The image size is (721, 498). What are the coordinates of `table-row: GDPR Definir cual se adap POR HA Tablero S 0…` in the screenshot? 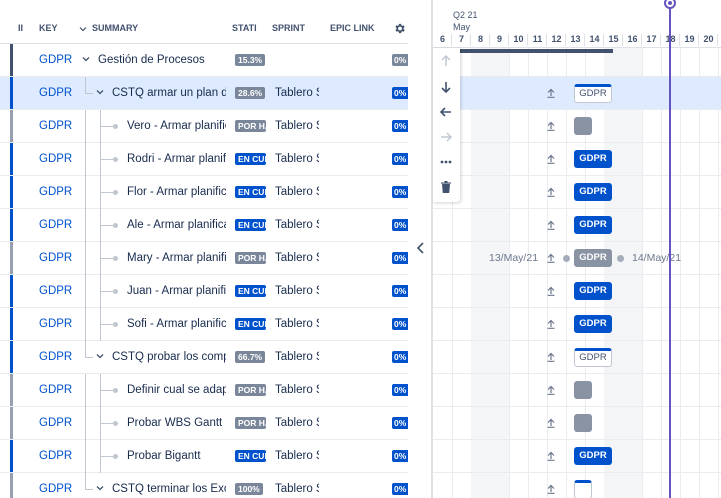 It's located at (204, 390).